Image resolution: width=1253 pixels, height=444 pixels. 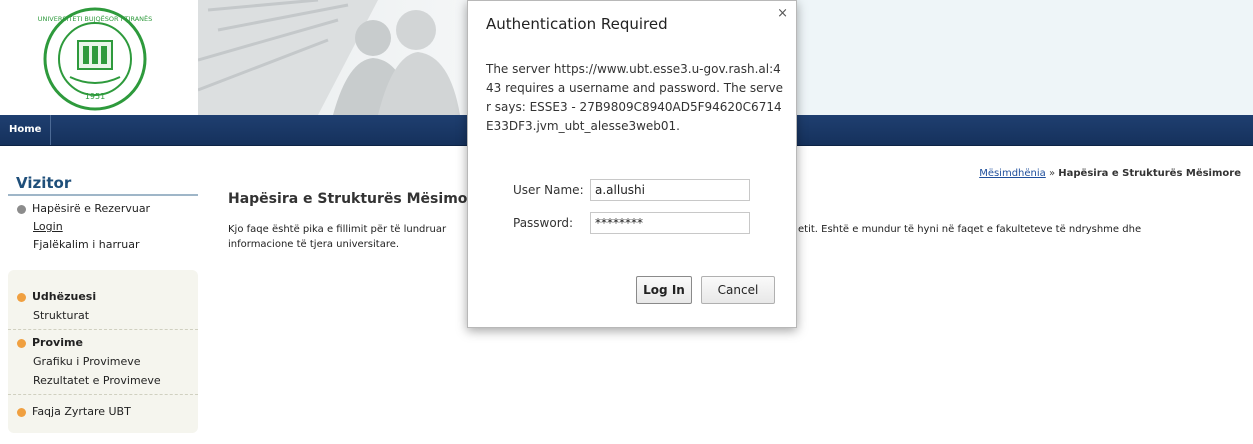 What do you see at coordinates (782, 14) in the screenshot?
I see `close-icon: ×` at bounding box center [782, 14].